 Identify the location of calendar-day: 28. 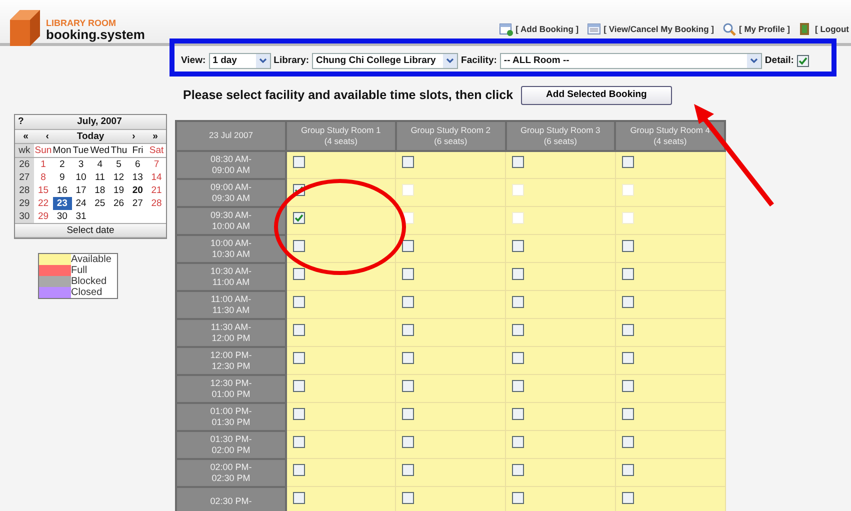
(156, 203).